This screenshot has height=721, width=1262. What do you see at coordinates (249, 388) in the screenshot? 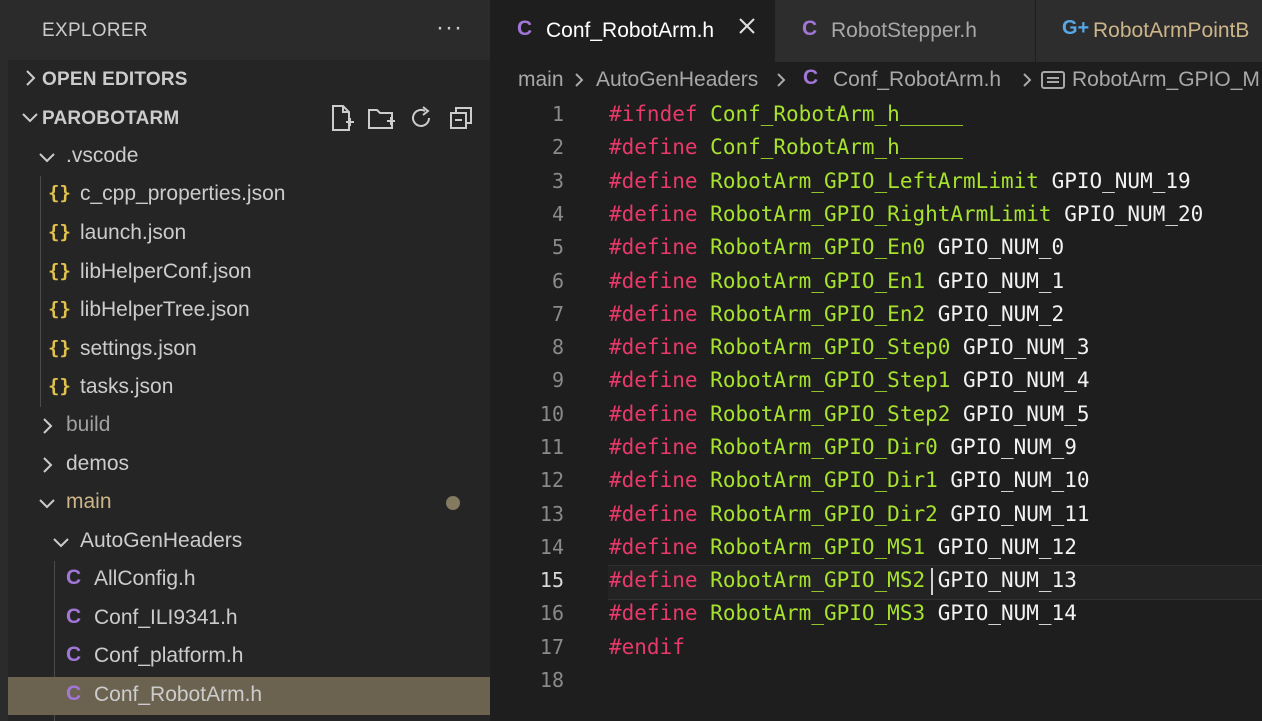
I see `tree-file-tasks: {} tasks.json` at bounding box center [249, 388].